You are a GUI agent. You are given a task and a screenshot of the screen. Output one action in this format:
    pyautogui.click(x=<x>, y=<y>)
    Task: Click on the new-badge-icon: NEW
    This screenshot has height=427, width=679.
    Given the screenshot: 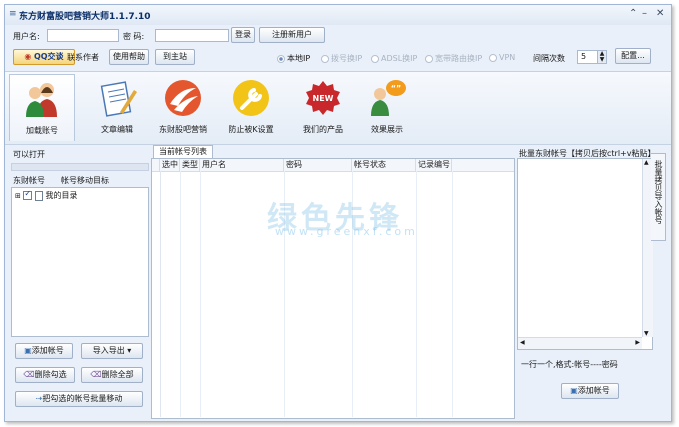 What is the action you would take?
    pyautogui.click(x=323, y=98)
    